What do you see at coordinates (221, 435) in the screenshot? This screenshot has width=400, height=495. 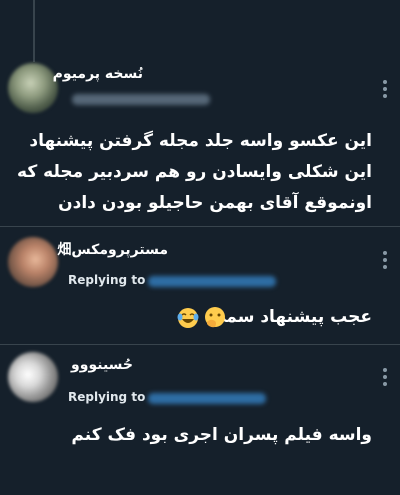 I see `tweet-text: واسه فیلم پسران اجری بود فک کنم` at bounding box center [221, 435].